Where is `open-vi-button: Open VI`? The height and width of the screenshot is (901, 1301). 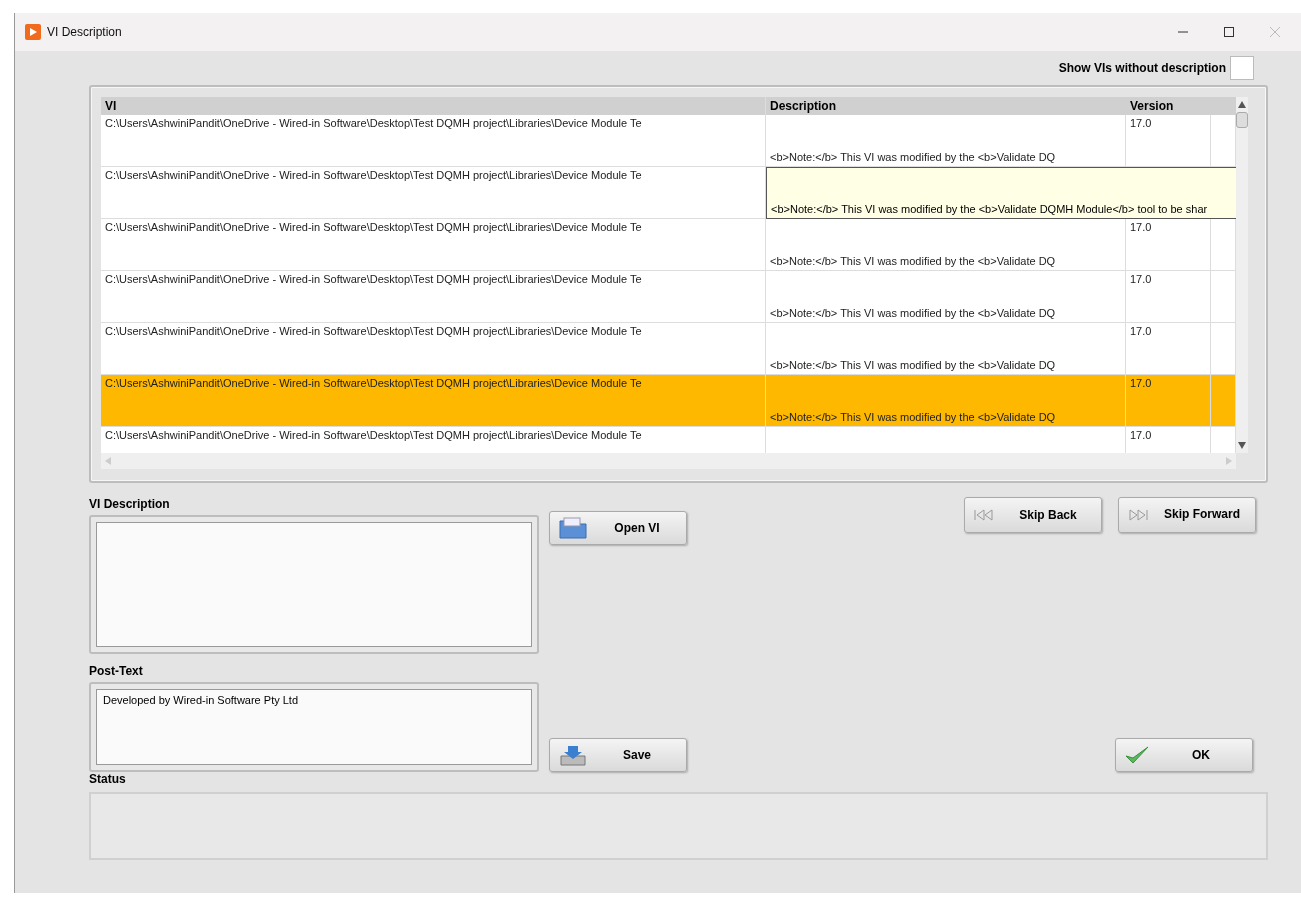 open-vi-button: Open VI is located at coordinates (618, 528).